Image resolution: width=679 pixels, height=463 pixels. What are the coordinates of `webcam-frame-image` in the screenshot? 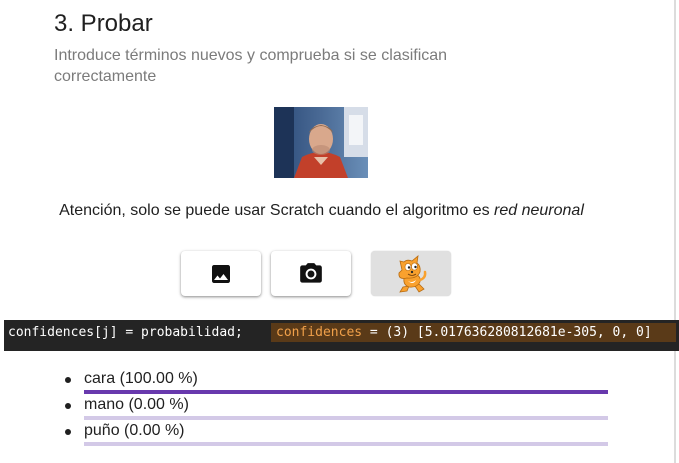 It's located at (321, 142).